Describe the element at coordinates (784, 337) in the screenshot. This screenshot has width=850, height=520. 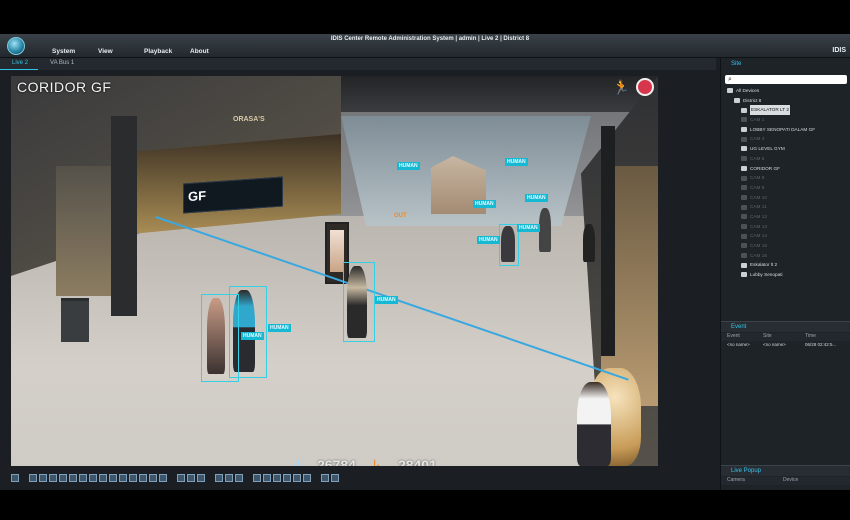
I see `event-col-site: Site` at that location.